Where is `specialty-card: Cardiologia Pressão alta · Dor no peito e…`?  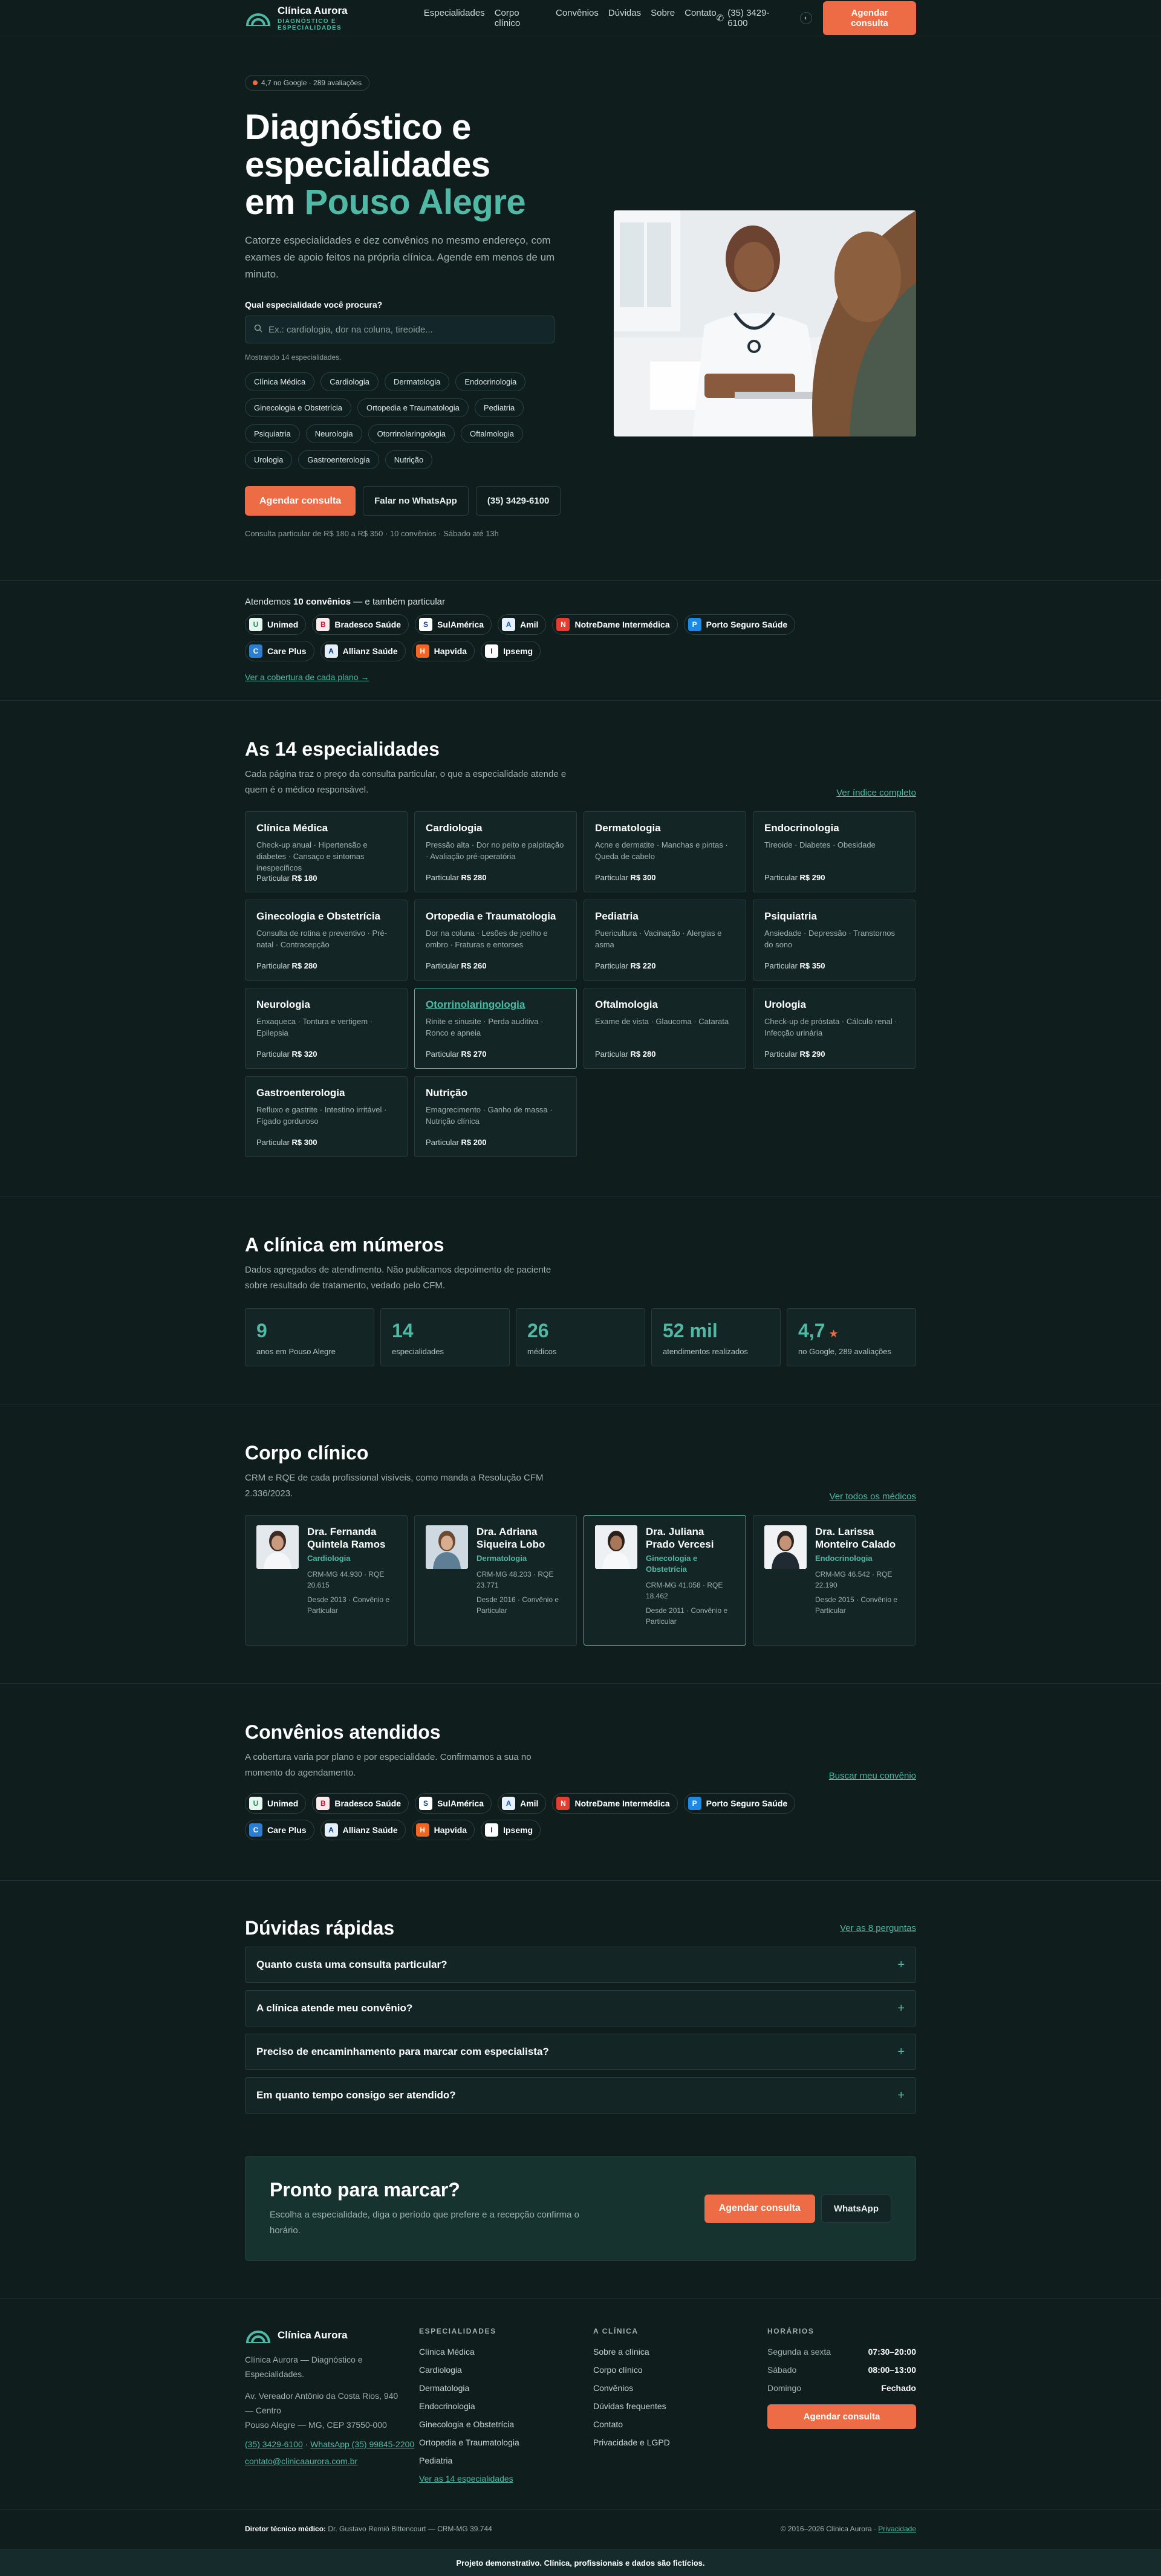 specialty-card: Cardiologia Pressão alta · Dor no peito e… is located at coordinates (495, 852).